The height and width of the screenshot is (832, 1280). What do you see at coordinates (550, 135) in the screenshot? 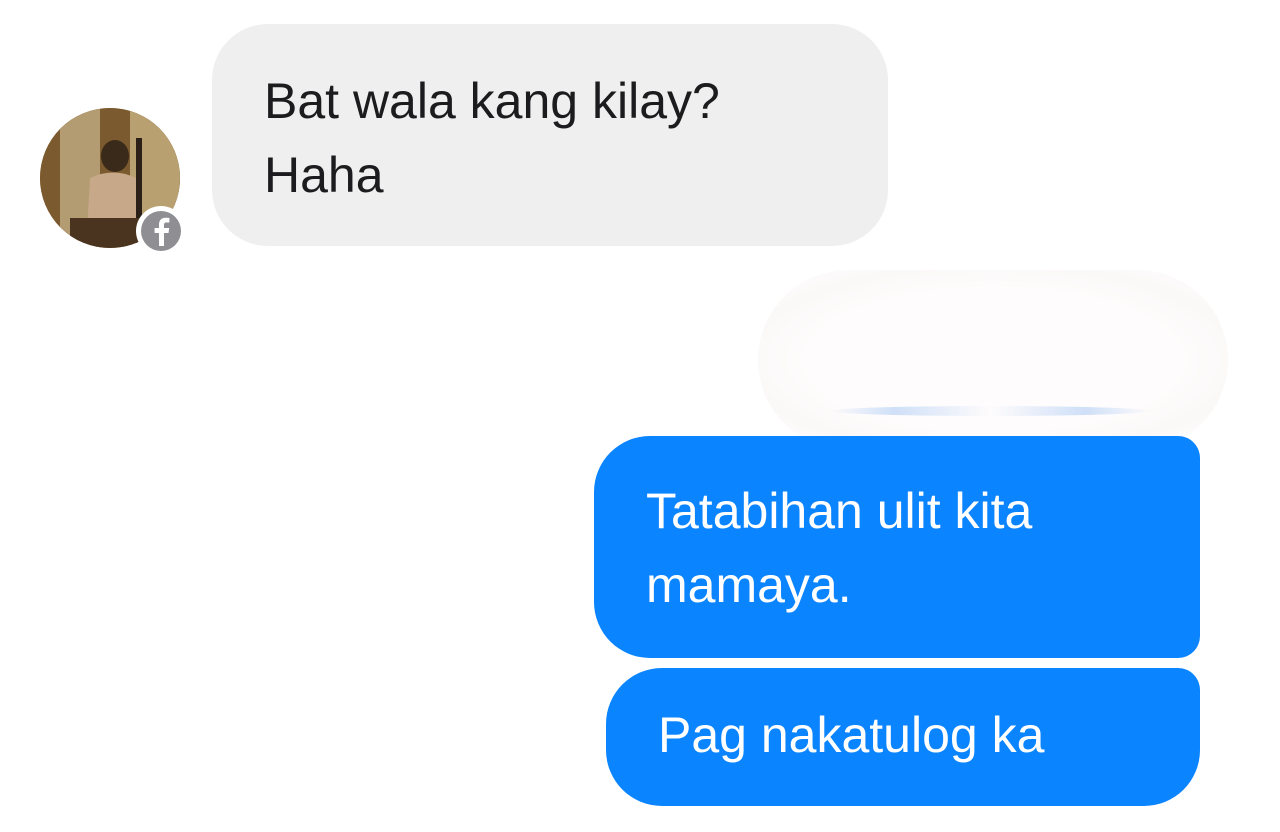
I see `incoming-message-bubble: Bat wala kang kilay? Haha` at bounding box center [550, 135].